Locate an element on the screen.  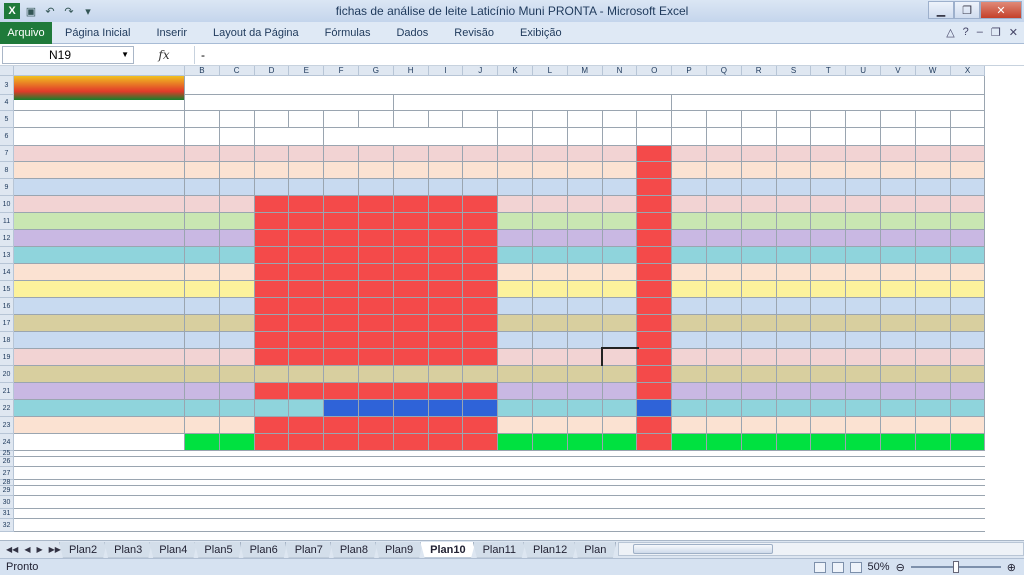
zoom-slider is located at coordinates (955, 567).